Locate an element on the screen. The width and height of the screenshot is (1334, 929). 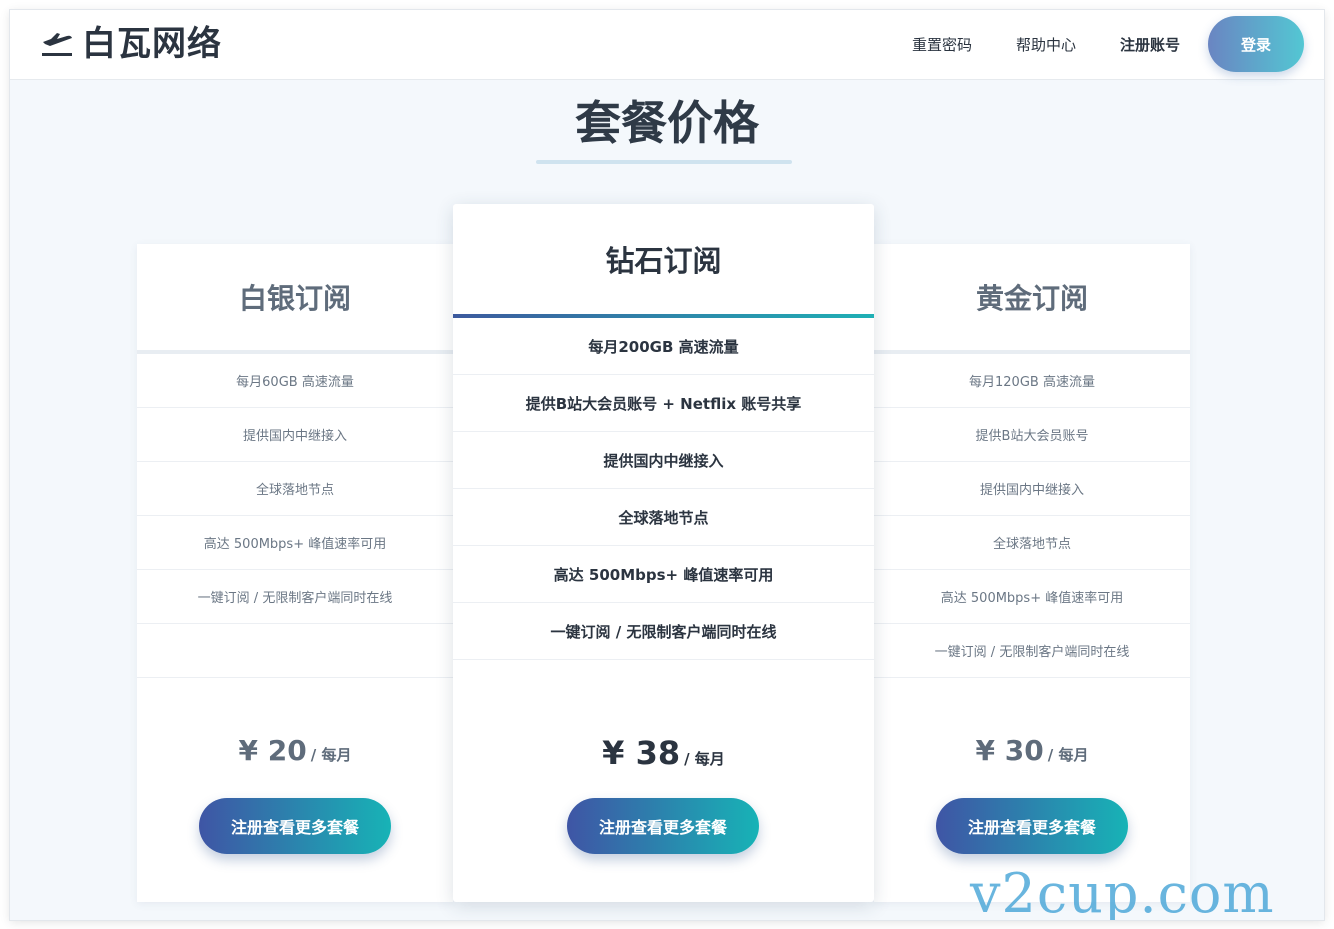
brand-logo: 白瓦网络 is located at coordinates (131, 44).